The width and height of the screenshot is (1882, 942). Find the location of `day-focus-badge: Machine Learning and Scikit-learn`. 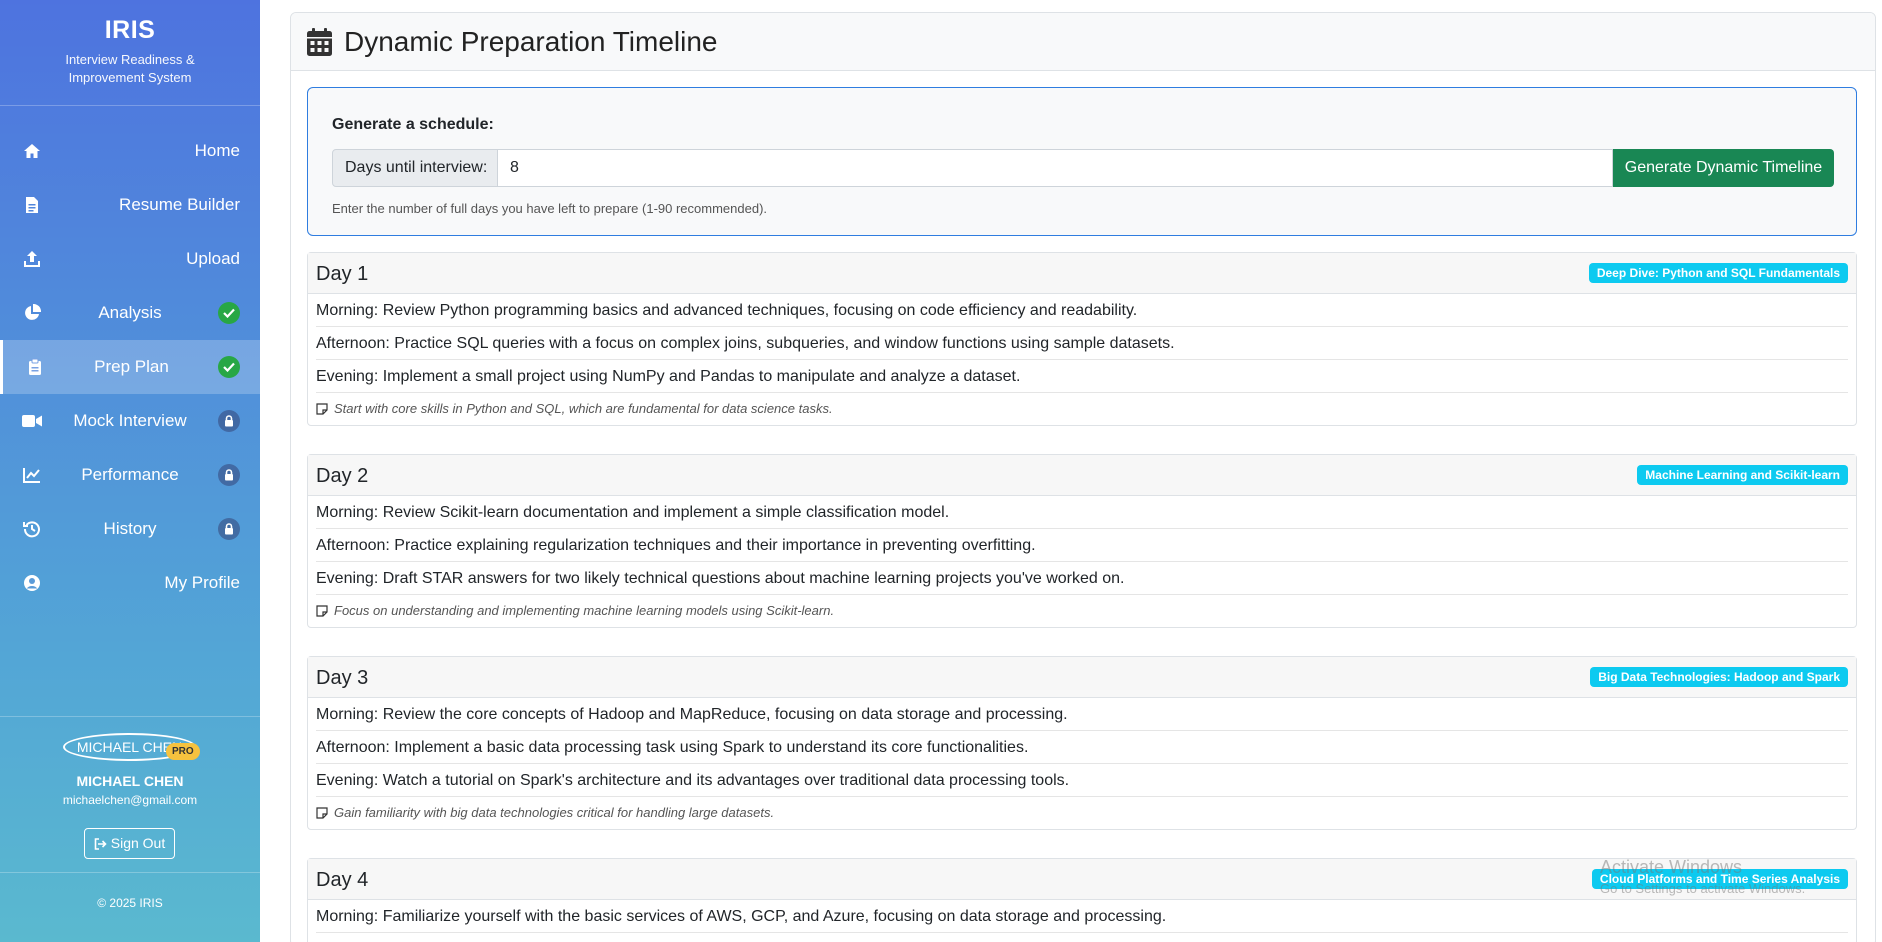

day-focus-badge: Machine Learning and Scikit-learn is located at coordinates (1742, 475).